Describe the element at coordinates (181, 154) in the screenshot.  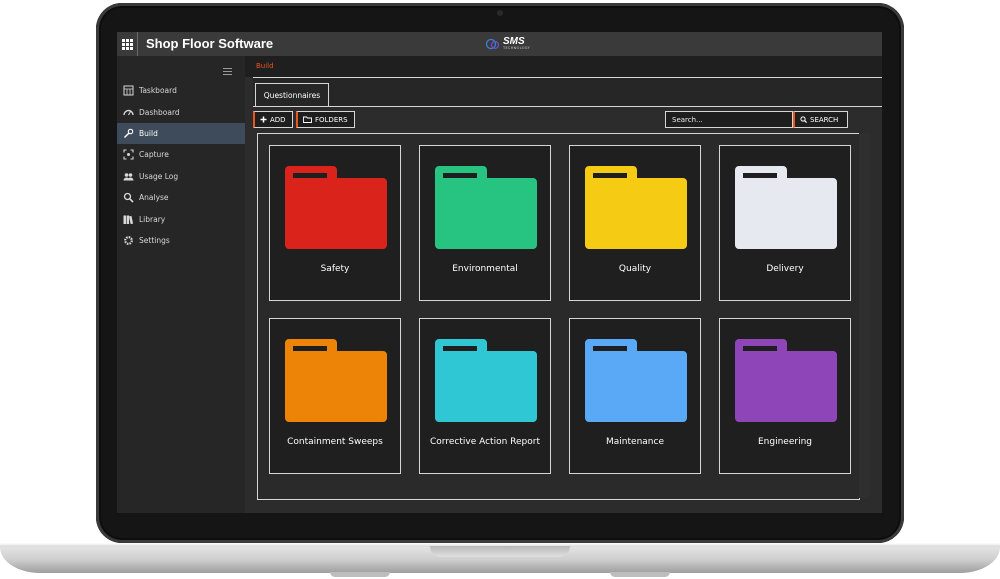
I see `sidebar-item-capture: Capture` at that location.